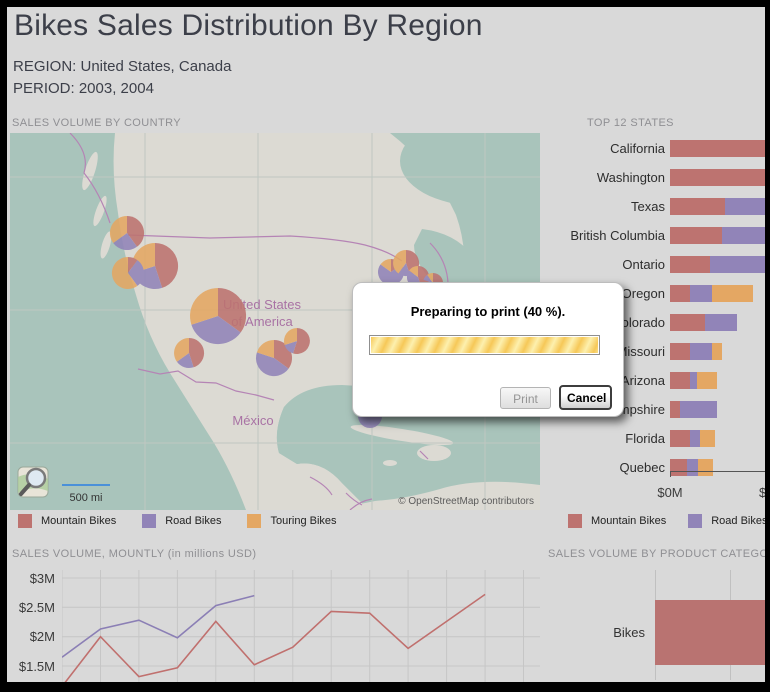  What do you see at coordinates (42, 636) in the screenshot?
I see `ytick-2m: $2M` at bounding box center [42, 636].